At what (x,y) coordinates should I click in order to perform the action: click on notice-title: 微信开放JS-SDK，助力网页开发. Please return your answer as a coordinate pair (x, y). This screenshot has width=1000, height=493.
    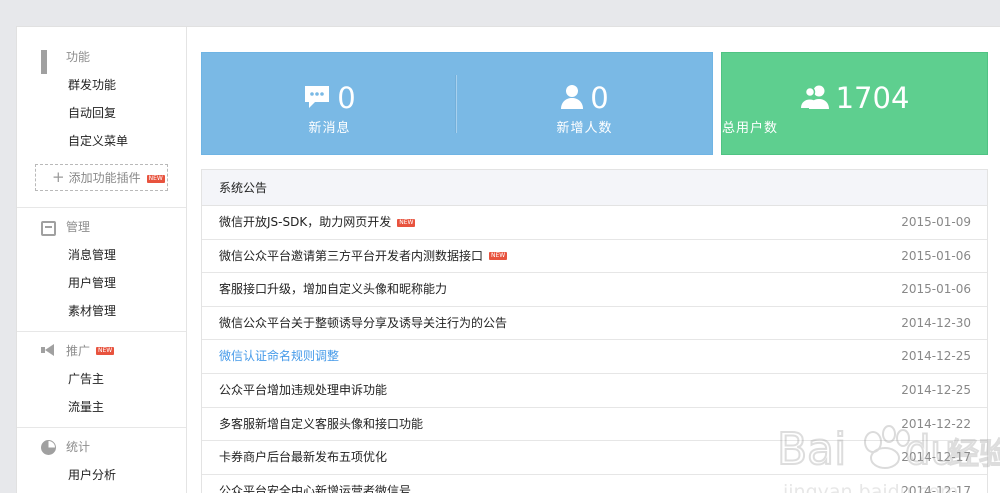
    Looking at the image, I should click on (305, 222).